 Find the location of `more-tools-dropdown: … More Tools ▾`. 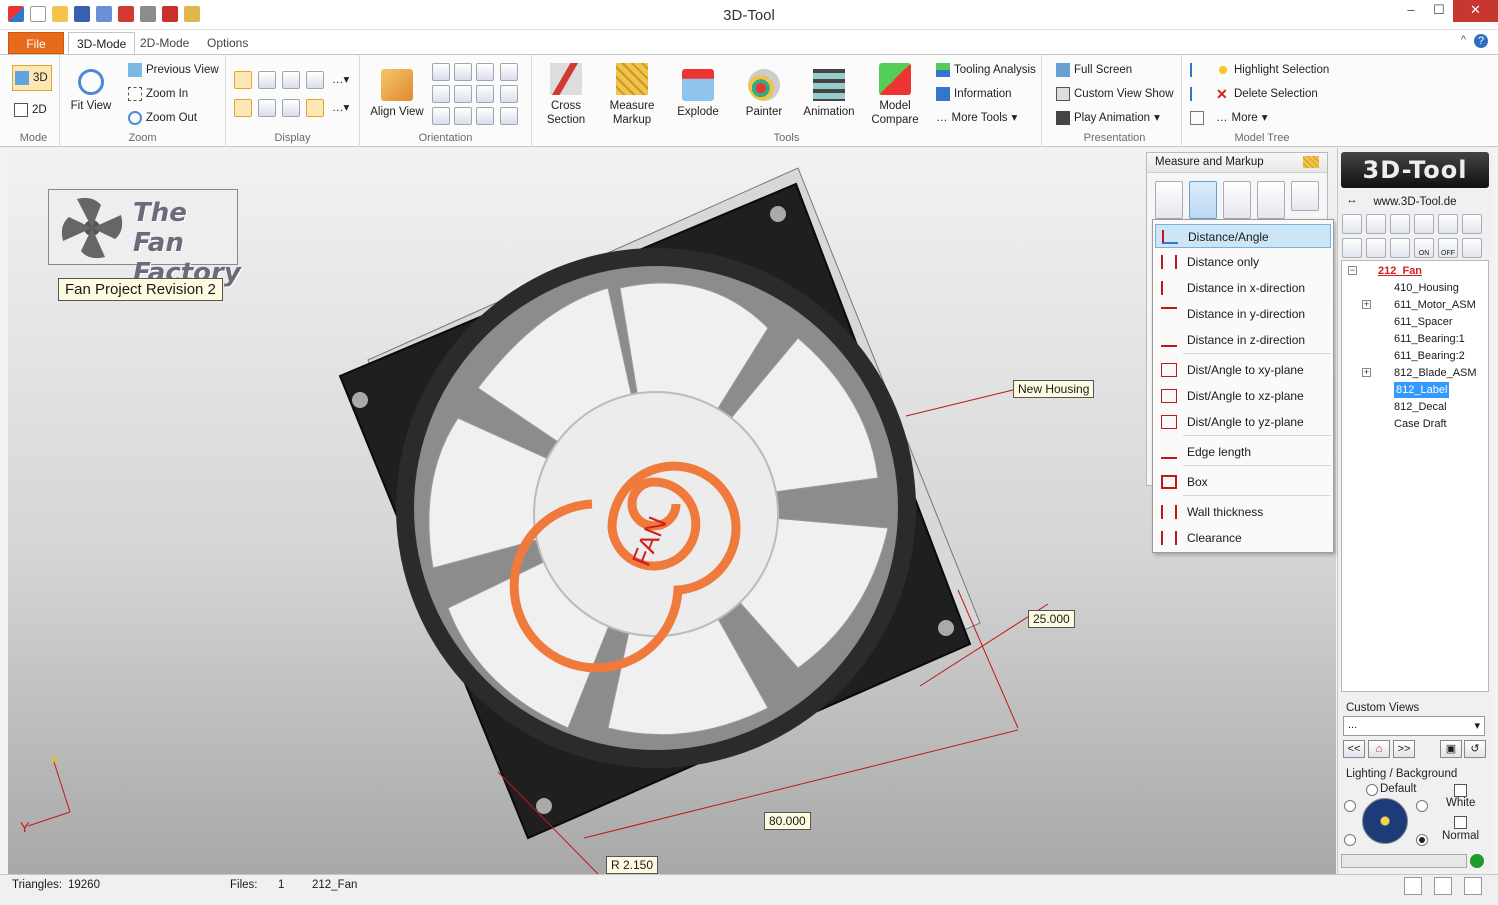

more-tools-dropdown: … More Tools ▾ is located at coordinates (976, 118).